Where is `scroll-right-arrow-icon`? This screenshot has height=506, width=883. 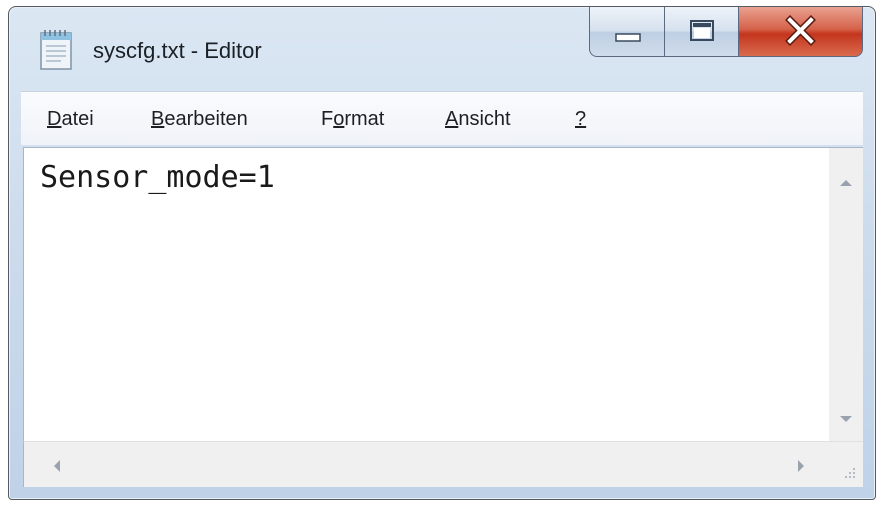
scroll-right-arrow-icon is located at coordinates (801, 466).